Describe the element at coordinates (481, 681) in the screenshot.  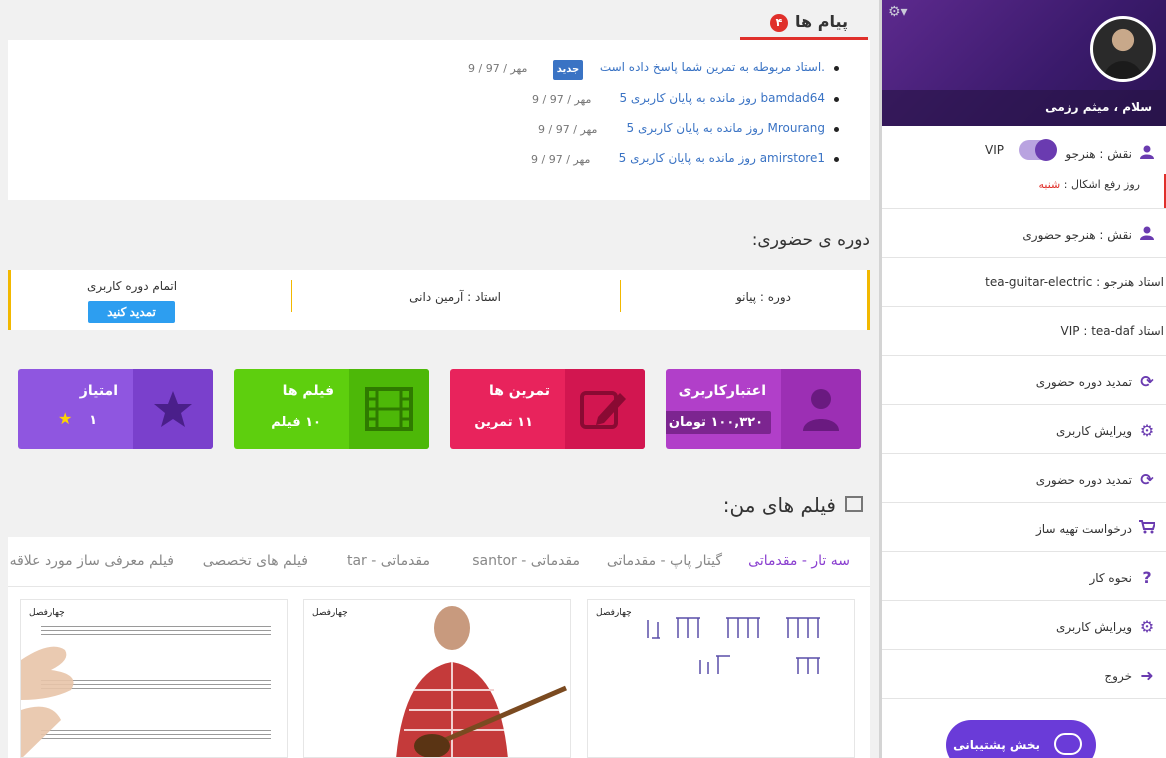
I see `musician-image` at that location.